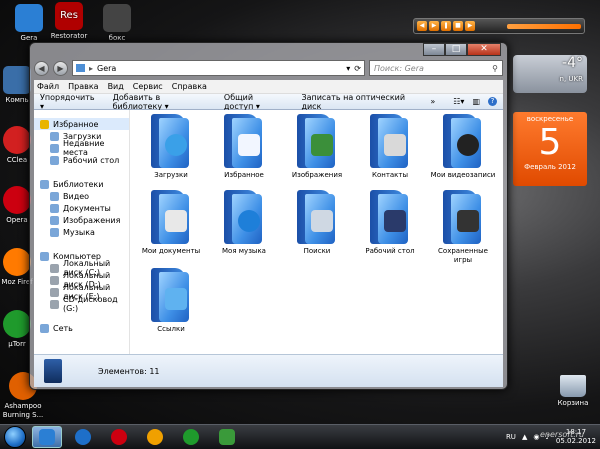 This screenshot has height=449, width=600. Describe the element at coordinates (249, 221) in the screenshot. I see `music-play-icon` at that location.